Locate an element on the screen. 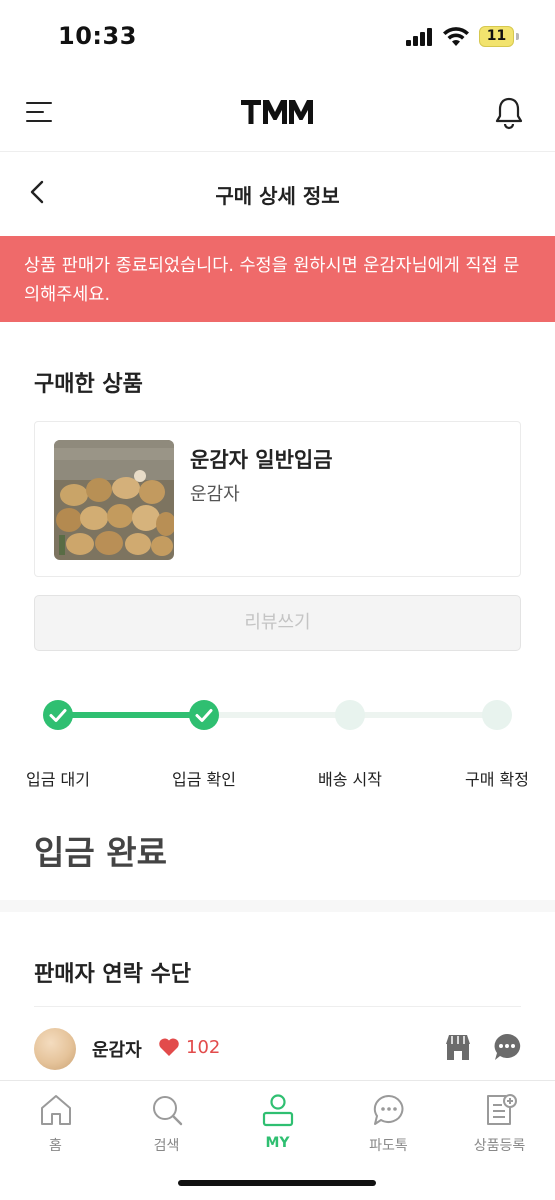 This screenshot has height=1200, width=555. product-name: 운감자 일반입금 is located at coordinates (261, 460).